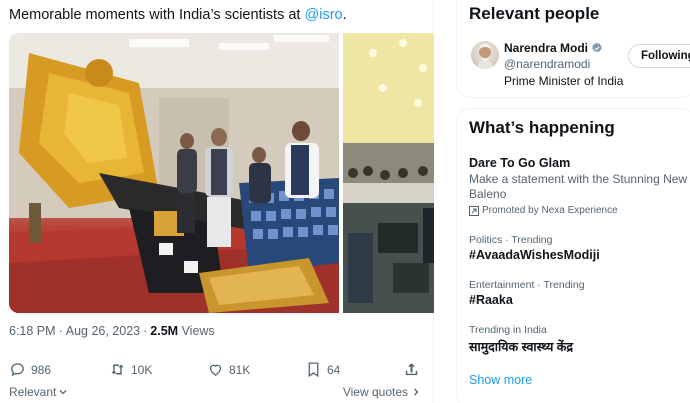 This screenshot has width=690, height=403. I want to click on trend-context: Entertainment · Trending, so click(527, 285).